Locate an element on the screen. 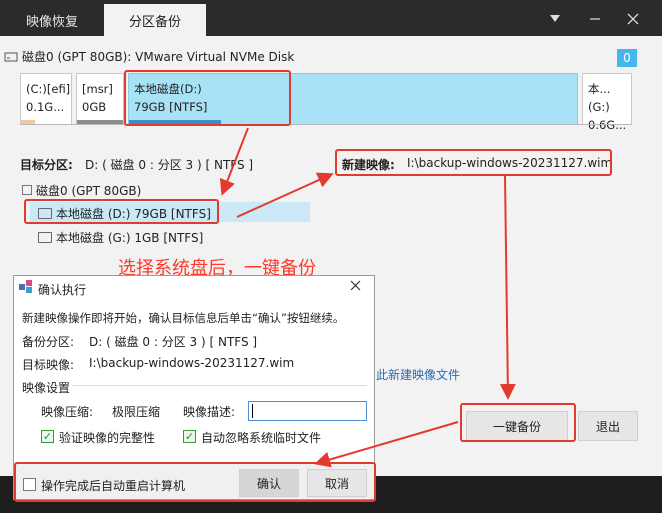 The image size is (662, 513). arrow-to-dialog-footer is located at coordinates (386, 444).